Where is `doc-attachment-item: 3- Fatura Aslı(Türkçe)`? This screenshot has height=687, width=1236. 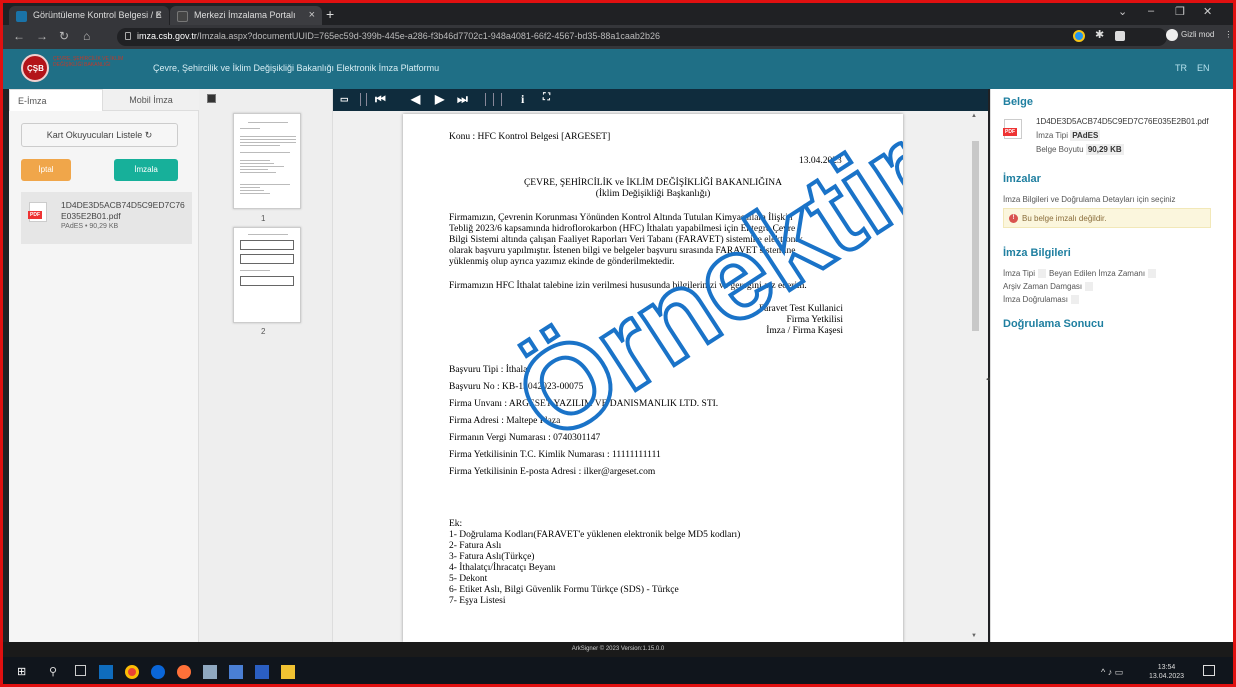 doc-attachment-item: 3- Fatura Aslı(Türkçe) is located at coordinates (492, 557).